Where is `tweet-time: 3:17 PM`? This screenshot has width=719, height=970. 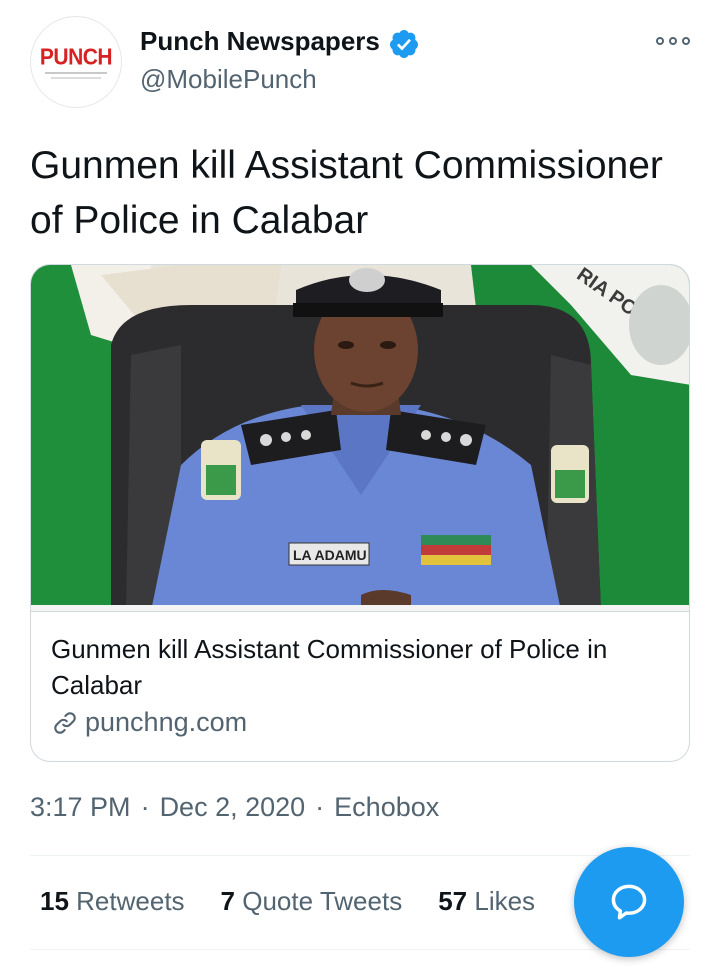 tweet-time: 3:17 PM is located at coordinates (80, 807).